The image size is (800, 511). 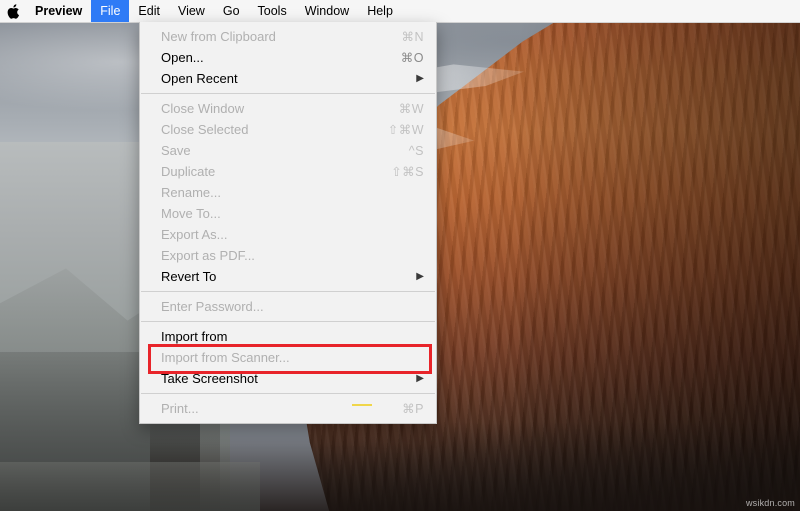 What do you see at coordinates (407, 172) in the screenshot?
I see `menu-item-shortcut: ⇧⌘S` at bounding box center [407, 172].